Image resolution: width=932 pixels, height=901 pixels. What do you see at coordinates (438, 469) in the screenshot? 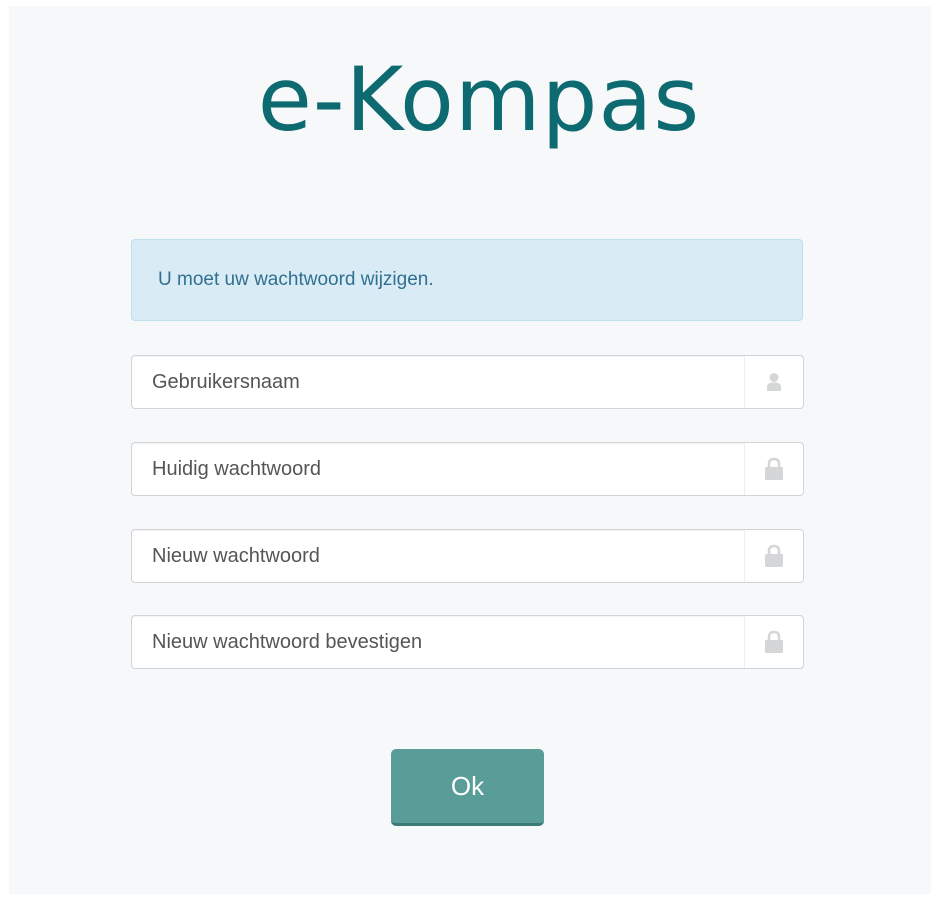
I see `current-password-input` at bounding box center [438, 469].